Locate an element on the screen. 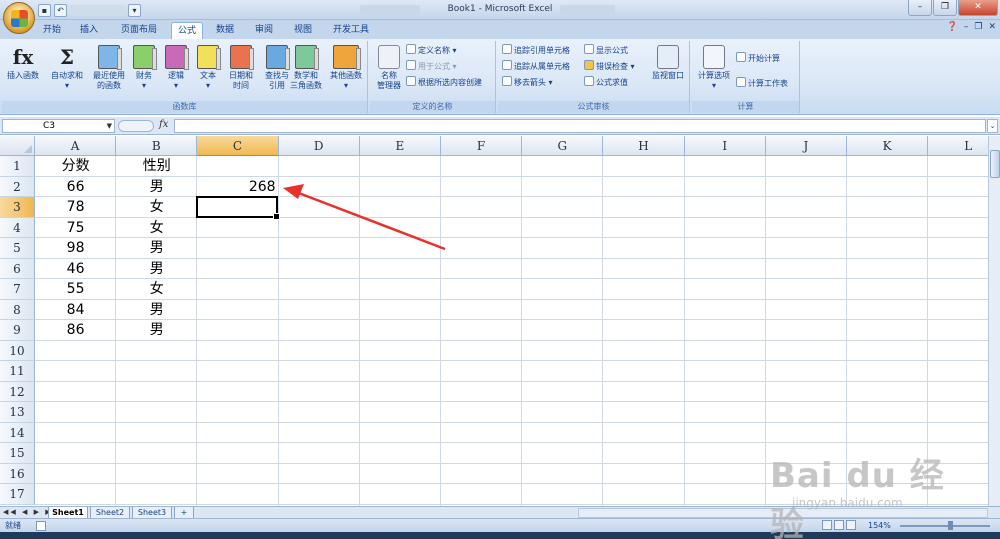 The width and height of the screenshot is (1000, 539). zoom-level: 154% is located at coordinates (879, 526).